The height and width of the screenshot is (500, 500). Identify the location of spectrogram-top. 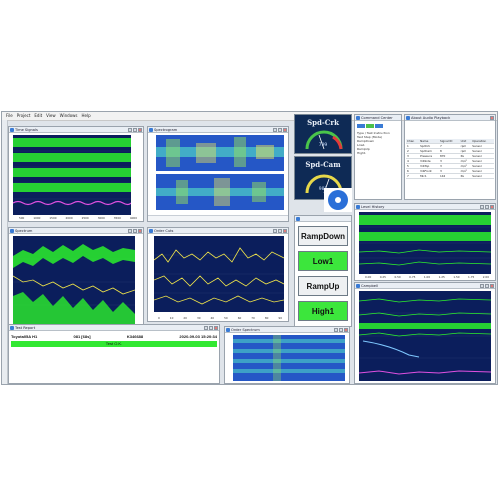
(220, 153).